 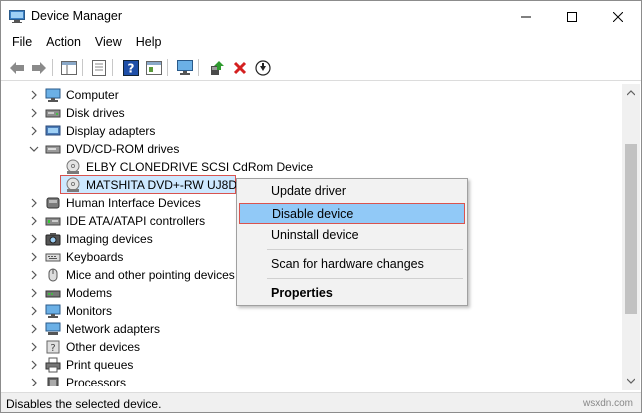 What do you see at coordinates (631, 229) in the screenshot?
I see `scroll-thumb` at bounding box center [631, 229].